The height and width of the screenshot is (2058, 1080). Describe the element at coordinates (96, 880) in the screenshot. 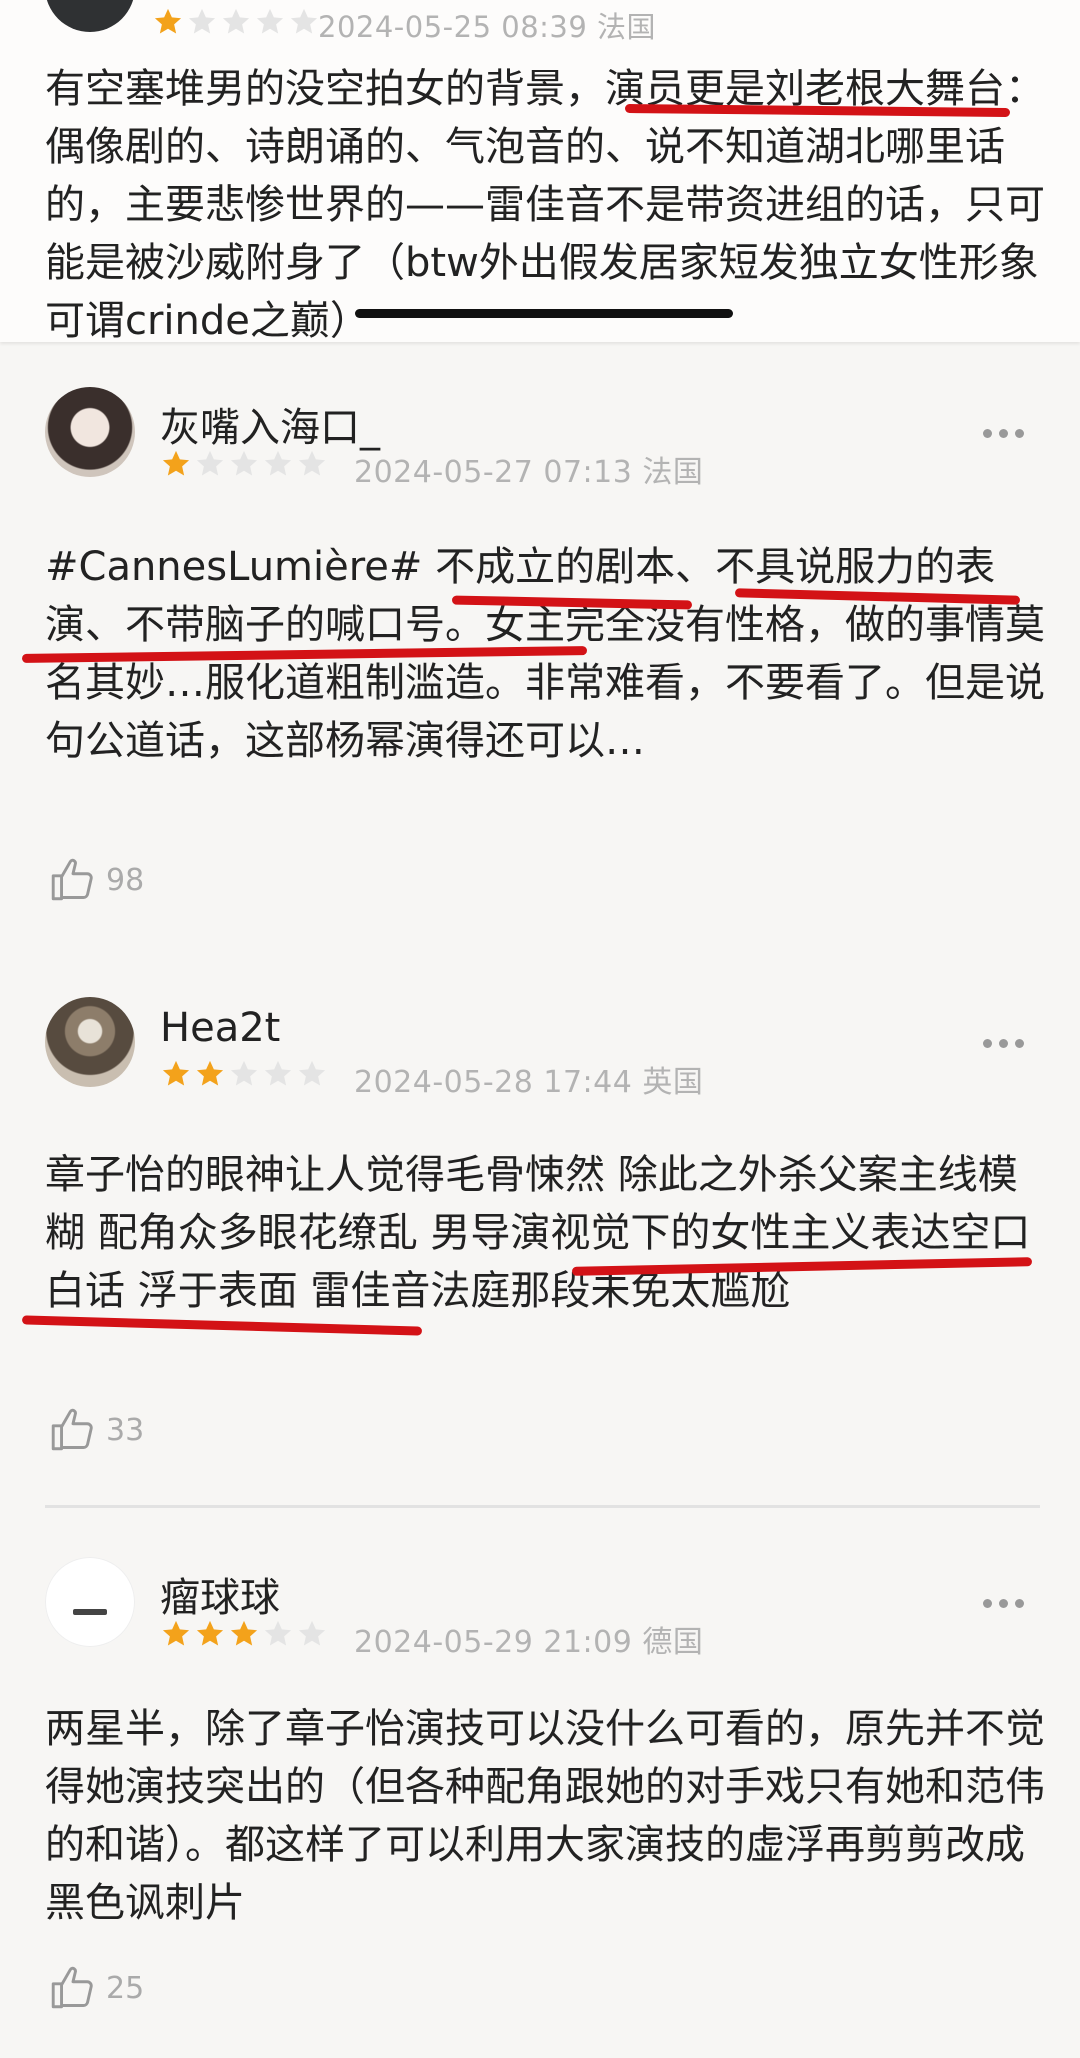

I see `like-button: 98` at that location.